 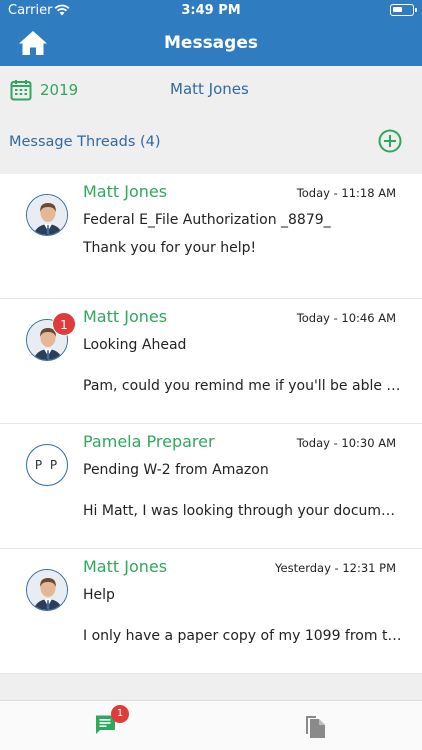 What do you see at coordinates (211, 687) in the screenshot?
I see `list-footer` at bounding box center [211, 687].